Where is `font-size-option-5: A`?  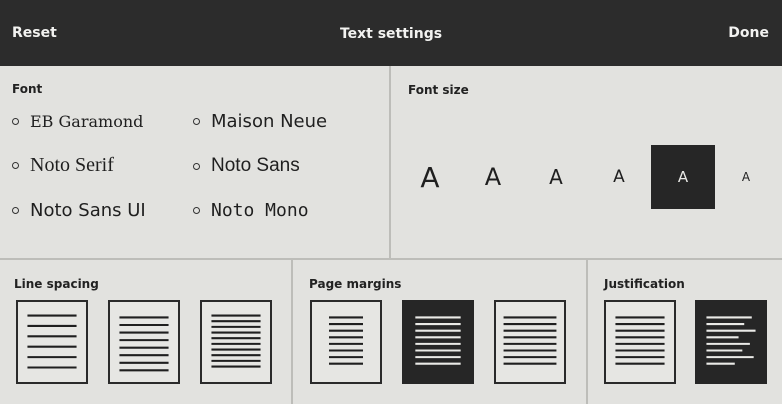 font-size-option-5: A is located at coordinates (683, 177).